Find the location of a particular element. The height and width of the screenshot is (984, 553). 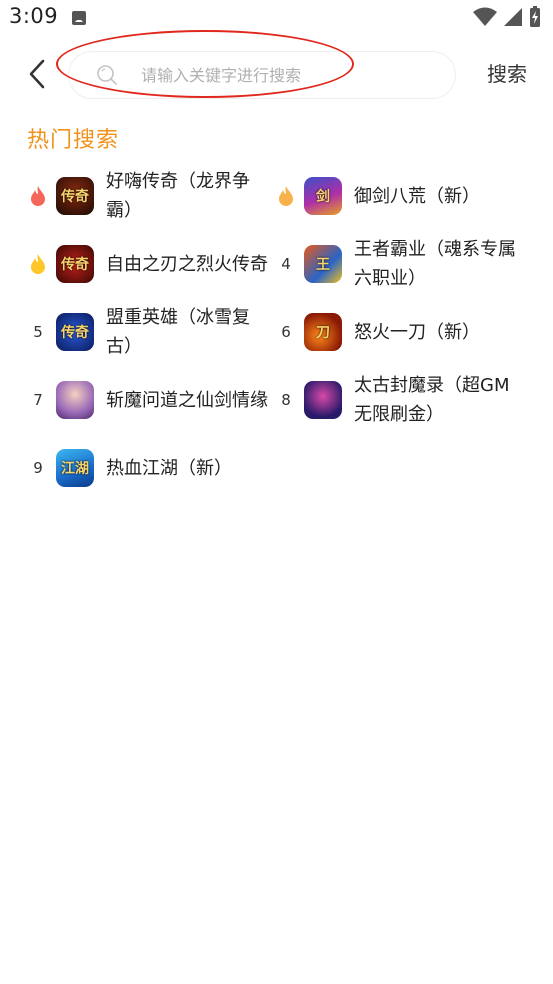

game-name: 太古封魔录（超GM无限刷金） is located at coordinates (432, 400).